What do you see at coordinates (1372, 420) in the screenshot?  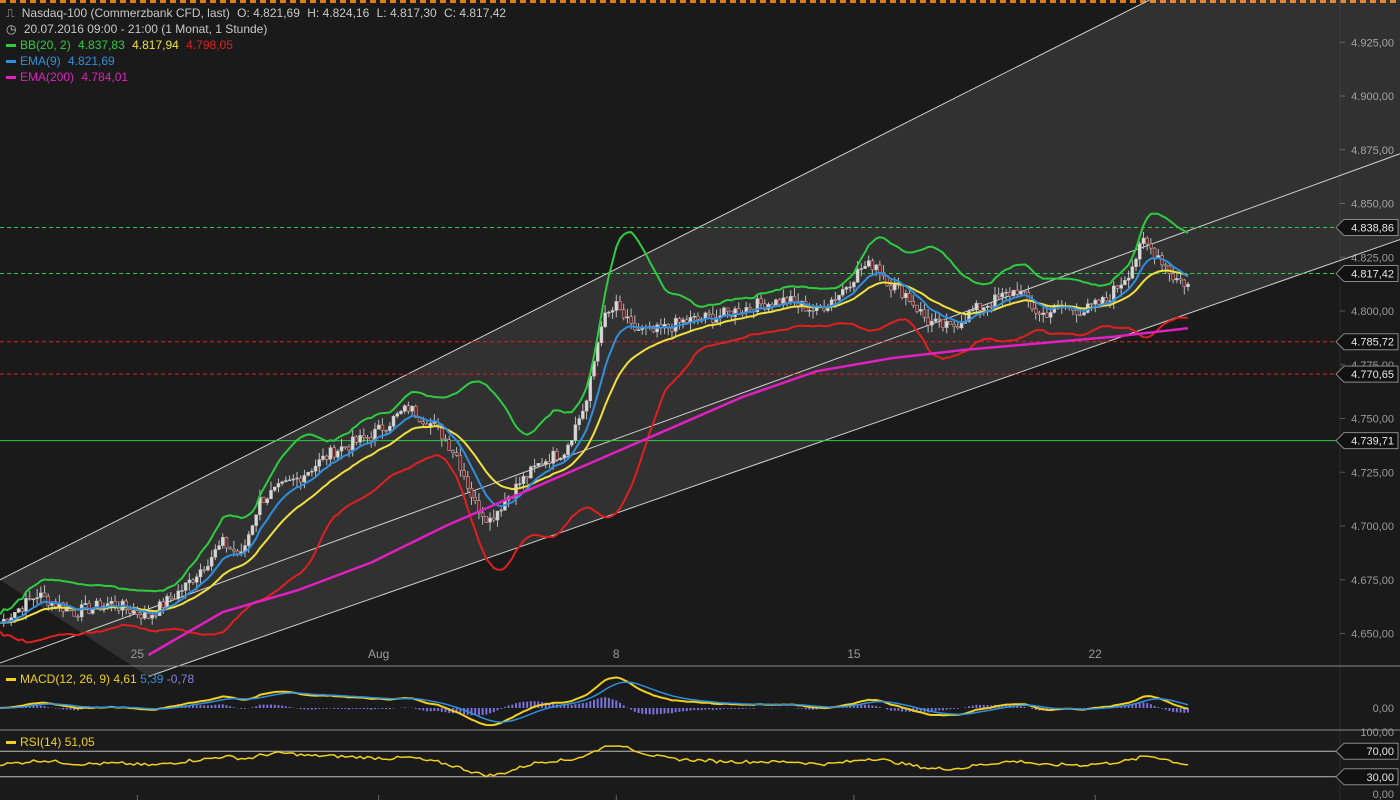 I see `y-tick-label: 4.750,00` at bounding box center [1372, 420].